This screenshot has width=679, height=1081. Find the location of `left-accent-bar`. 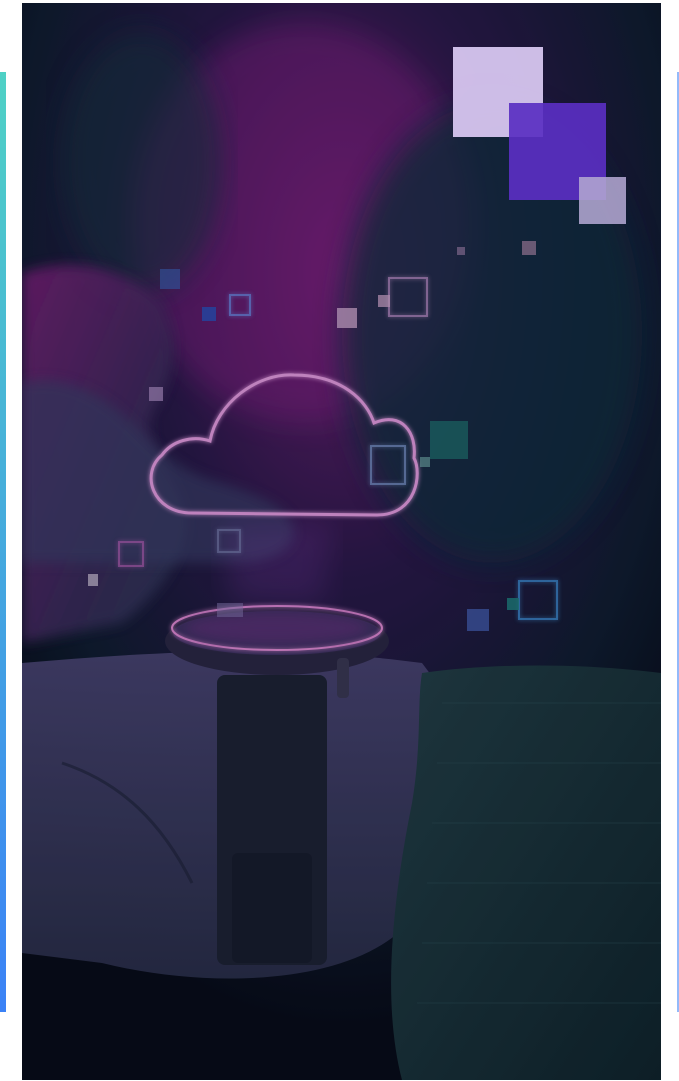

left-accent-bar is located at coordinates (3, 542).